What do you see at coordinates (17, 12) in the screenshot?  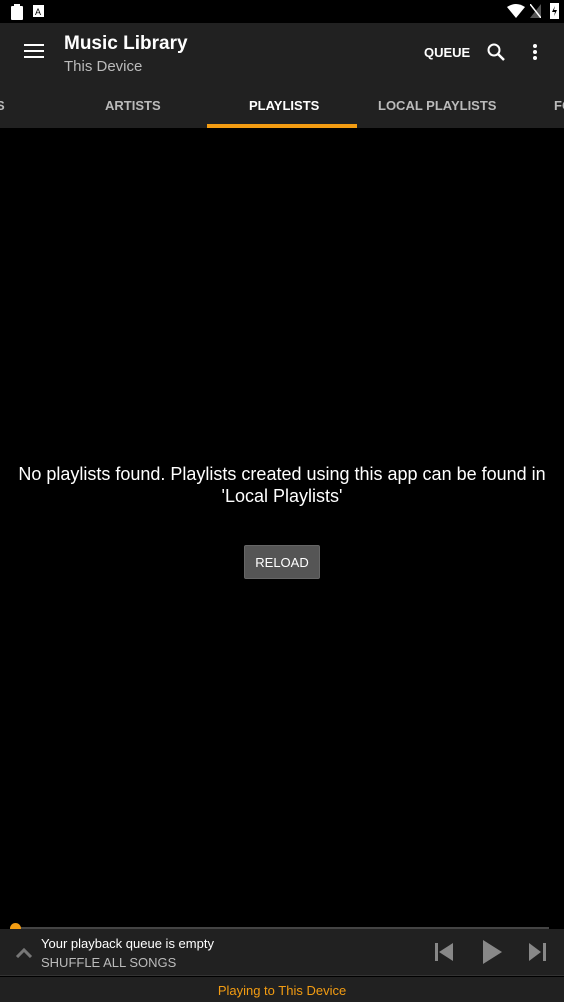 I see `clipboard-icon` at bounding box center [17, 12].